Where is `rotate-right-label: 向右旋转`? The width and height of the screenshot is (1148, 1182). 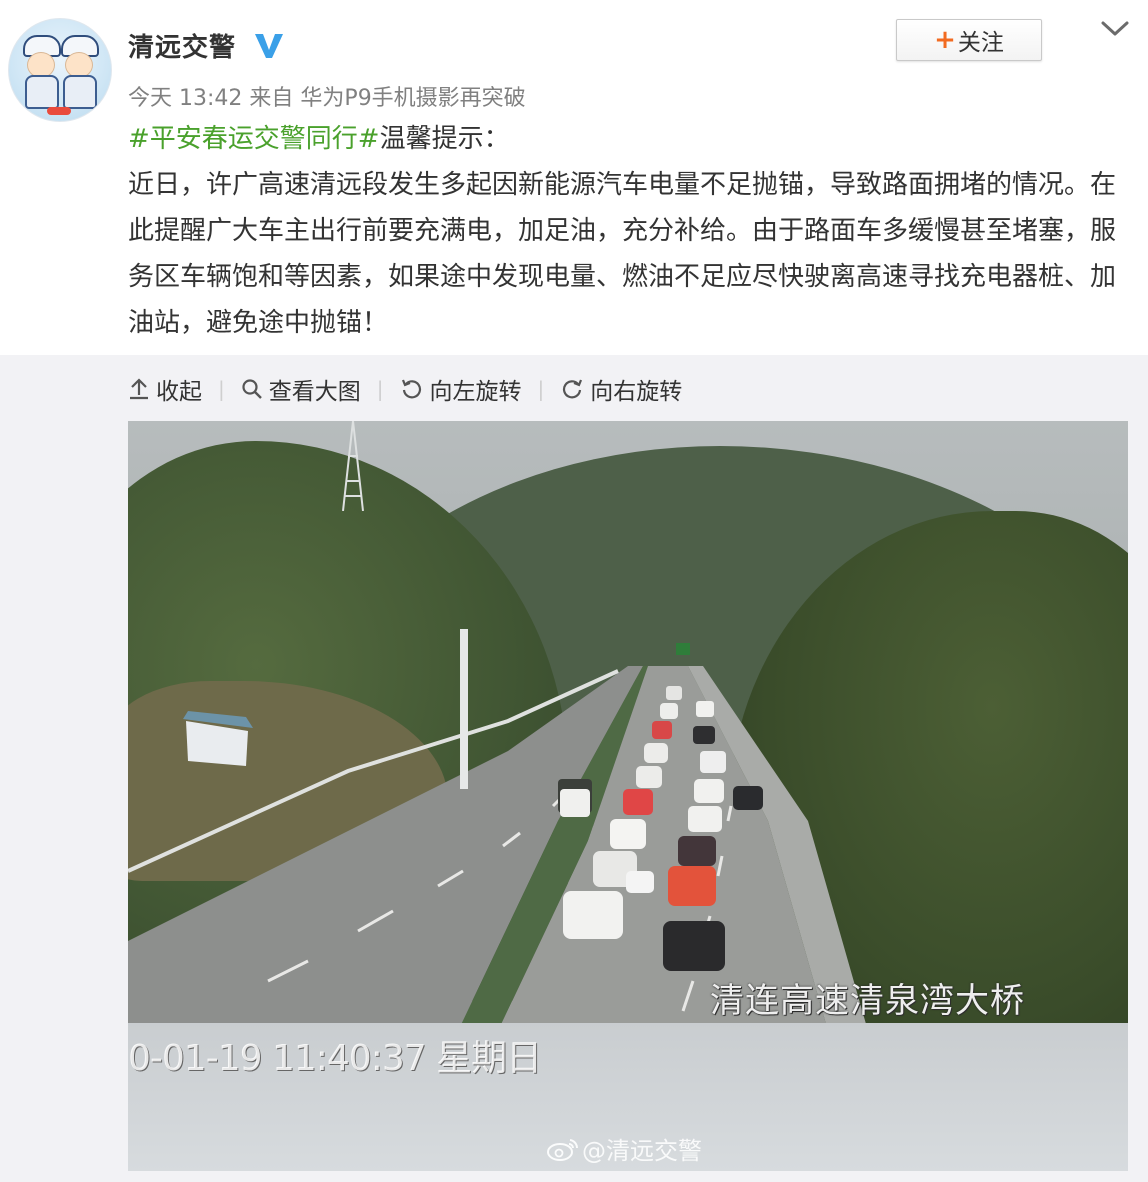
rotate-right-label: 向右旋转 is located at coordinates (636, 392).